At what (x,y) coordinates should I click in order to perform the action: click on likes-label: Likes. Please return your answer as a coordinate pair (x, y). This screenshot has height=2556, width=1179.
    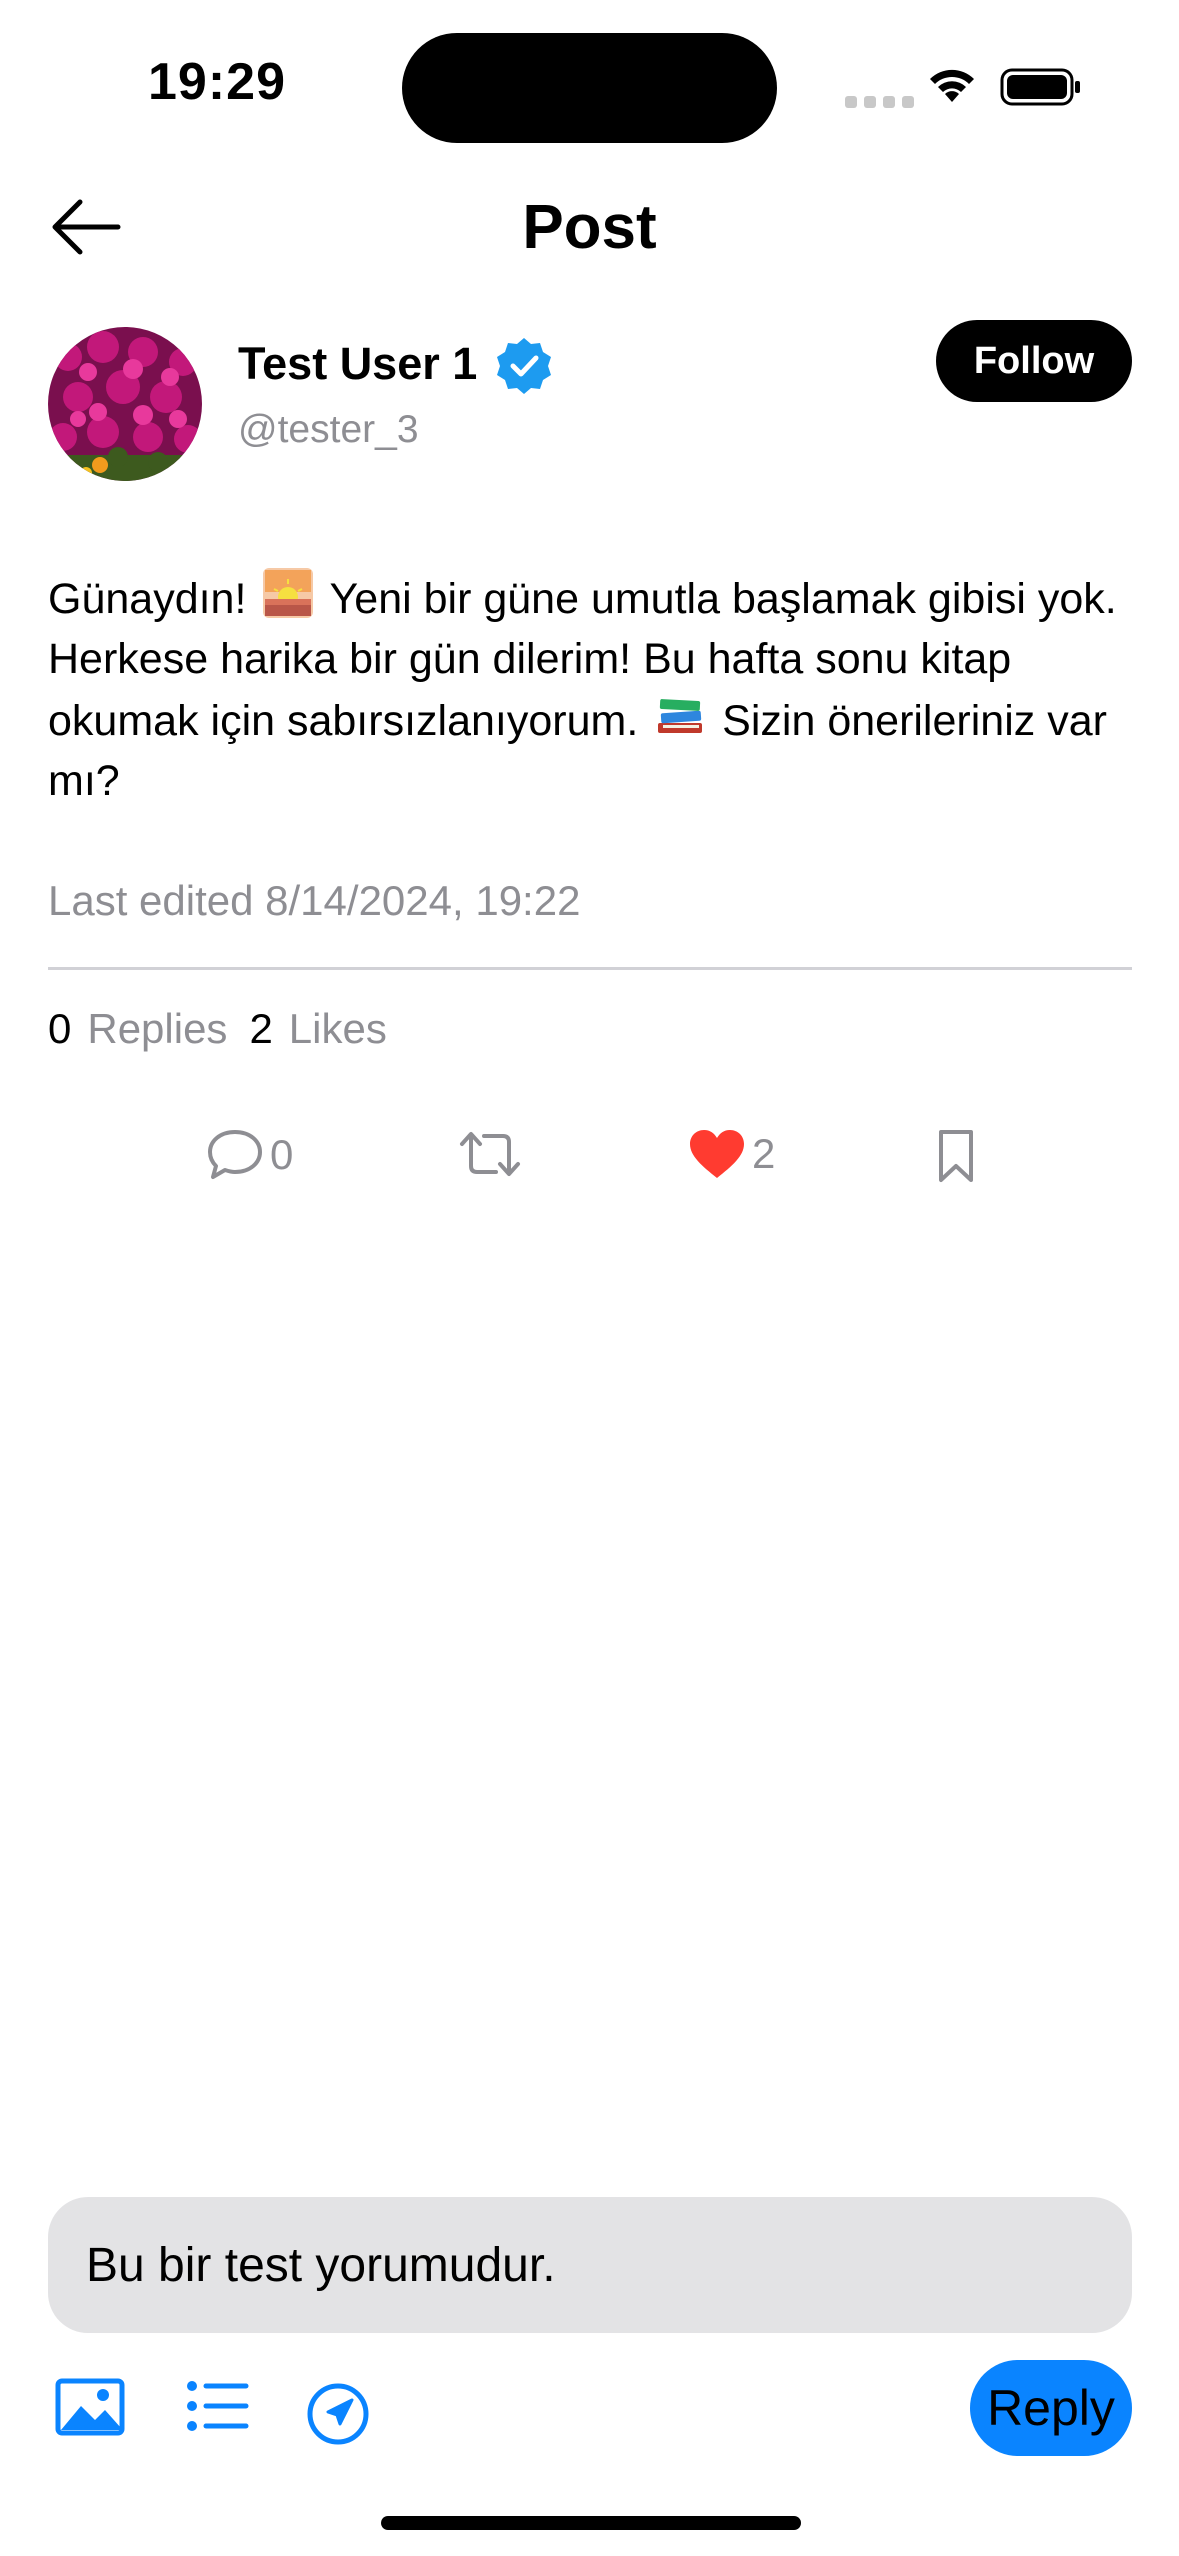
    Looking at the image, I should click on (338, 1029).